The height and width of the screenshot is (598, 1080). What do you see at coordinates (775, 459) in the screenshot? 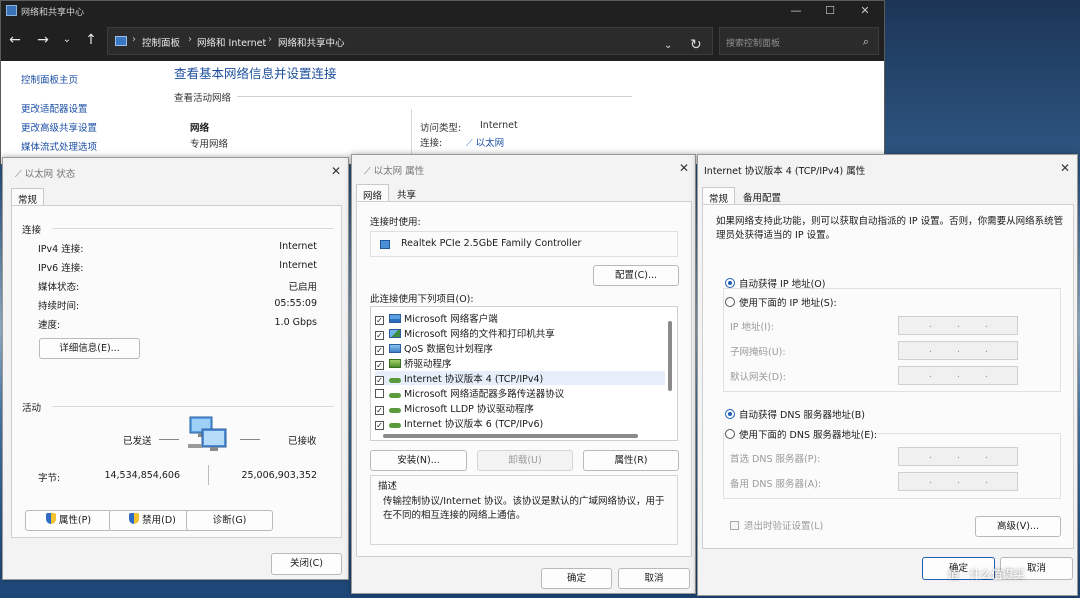
I see `preferred-dns-label: 首选 DNS 服务器(P):` at bounding box center [775, 459].